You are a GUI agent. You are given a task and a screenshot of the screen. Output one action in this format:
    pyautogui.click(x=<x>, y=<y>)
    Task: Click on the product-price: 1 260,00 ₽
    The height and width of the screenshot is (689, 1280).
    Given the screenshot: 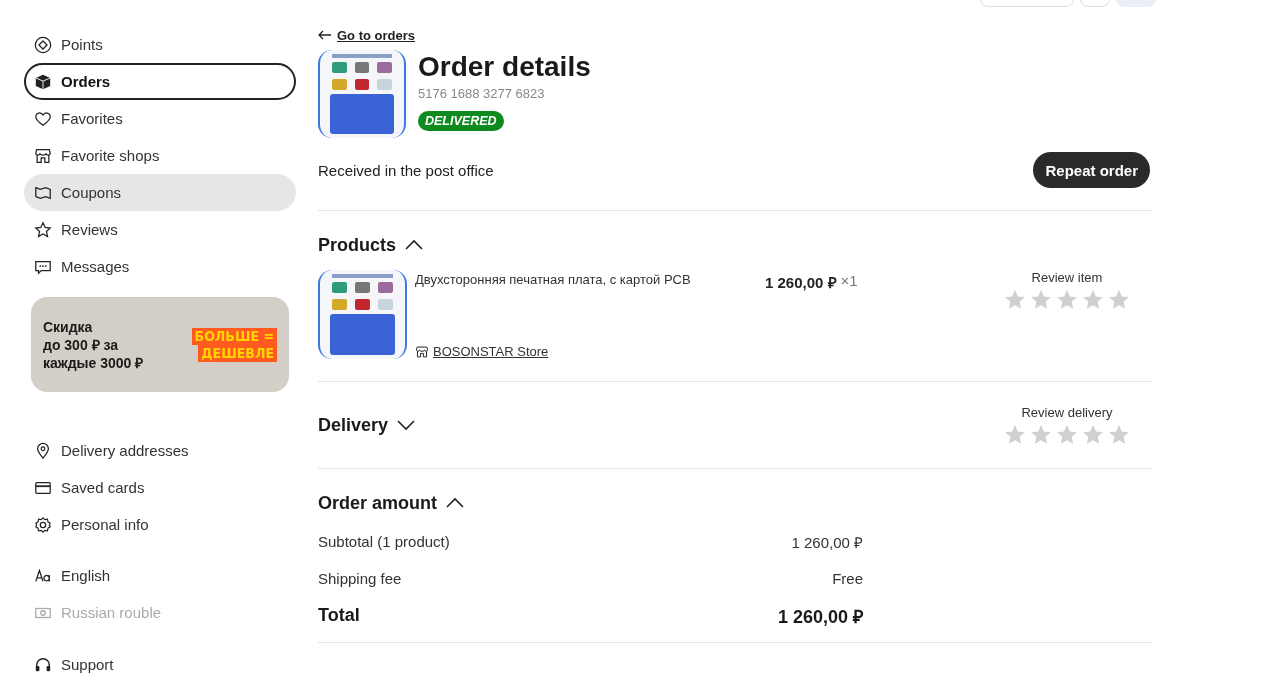 What is the action you would take?
    pyautogui.click(x=801, y=283)
    